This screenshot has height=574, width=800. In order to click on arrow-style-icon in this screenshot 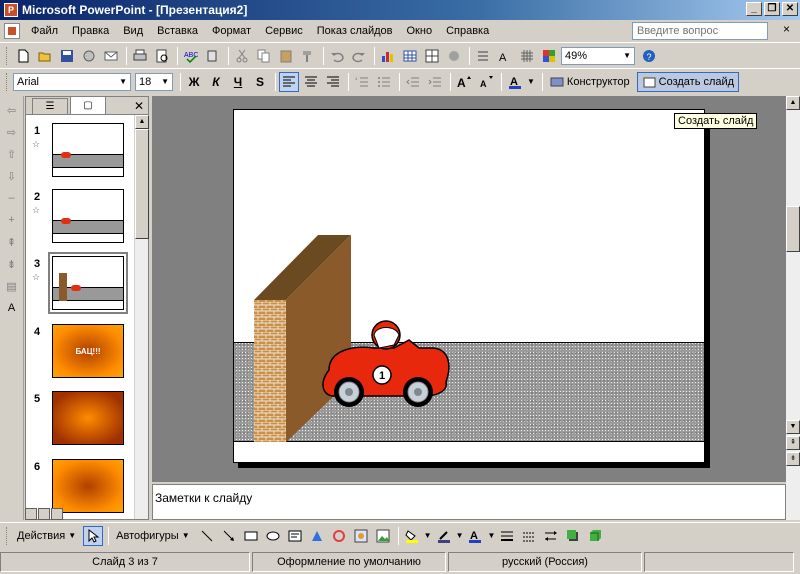, I will do `click(551, 536)`.